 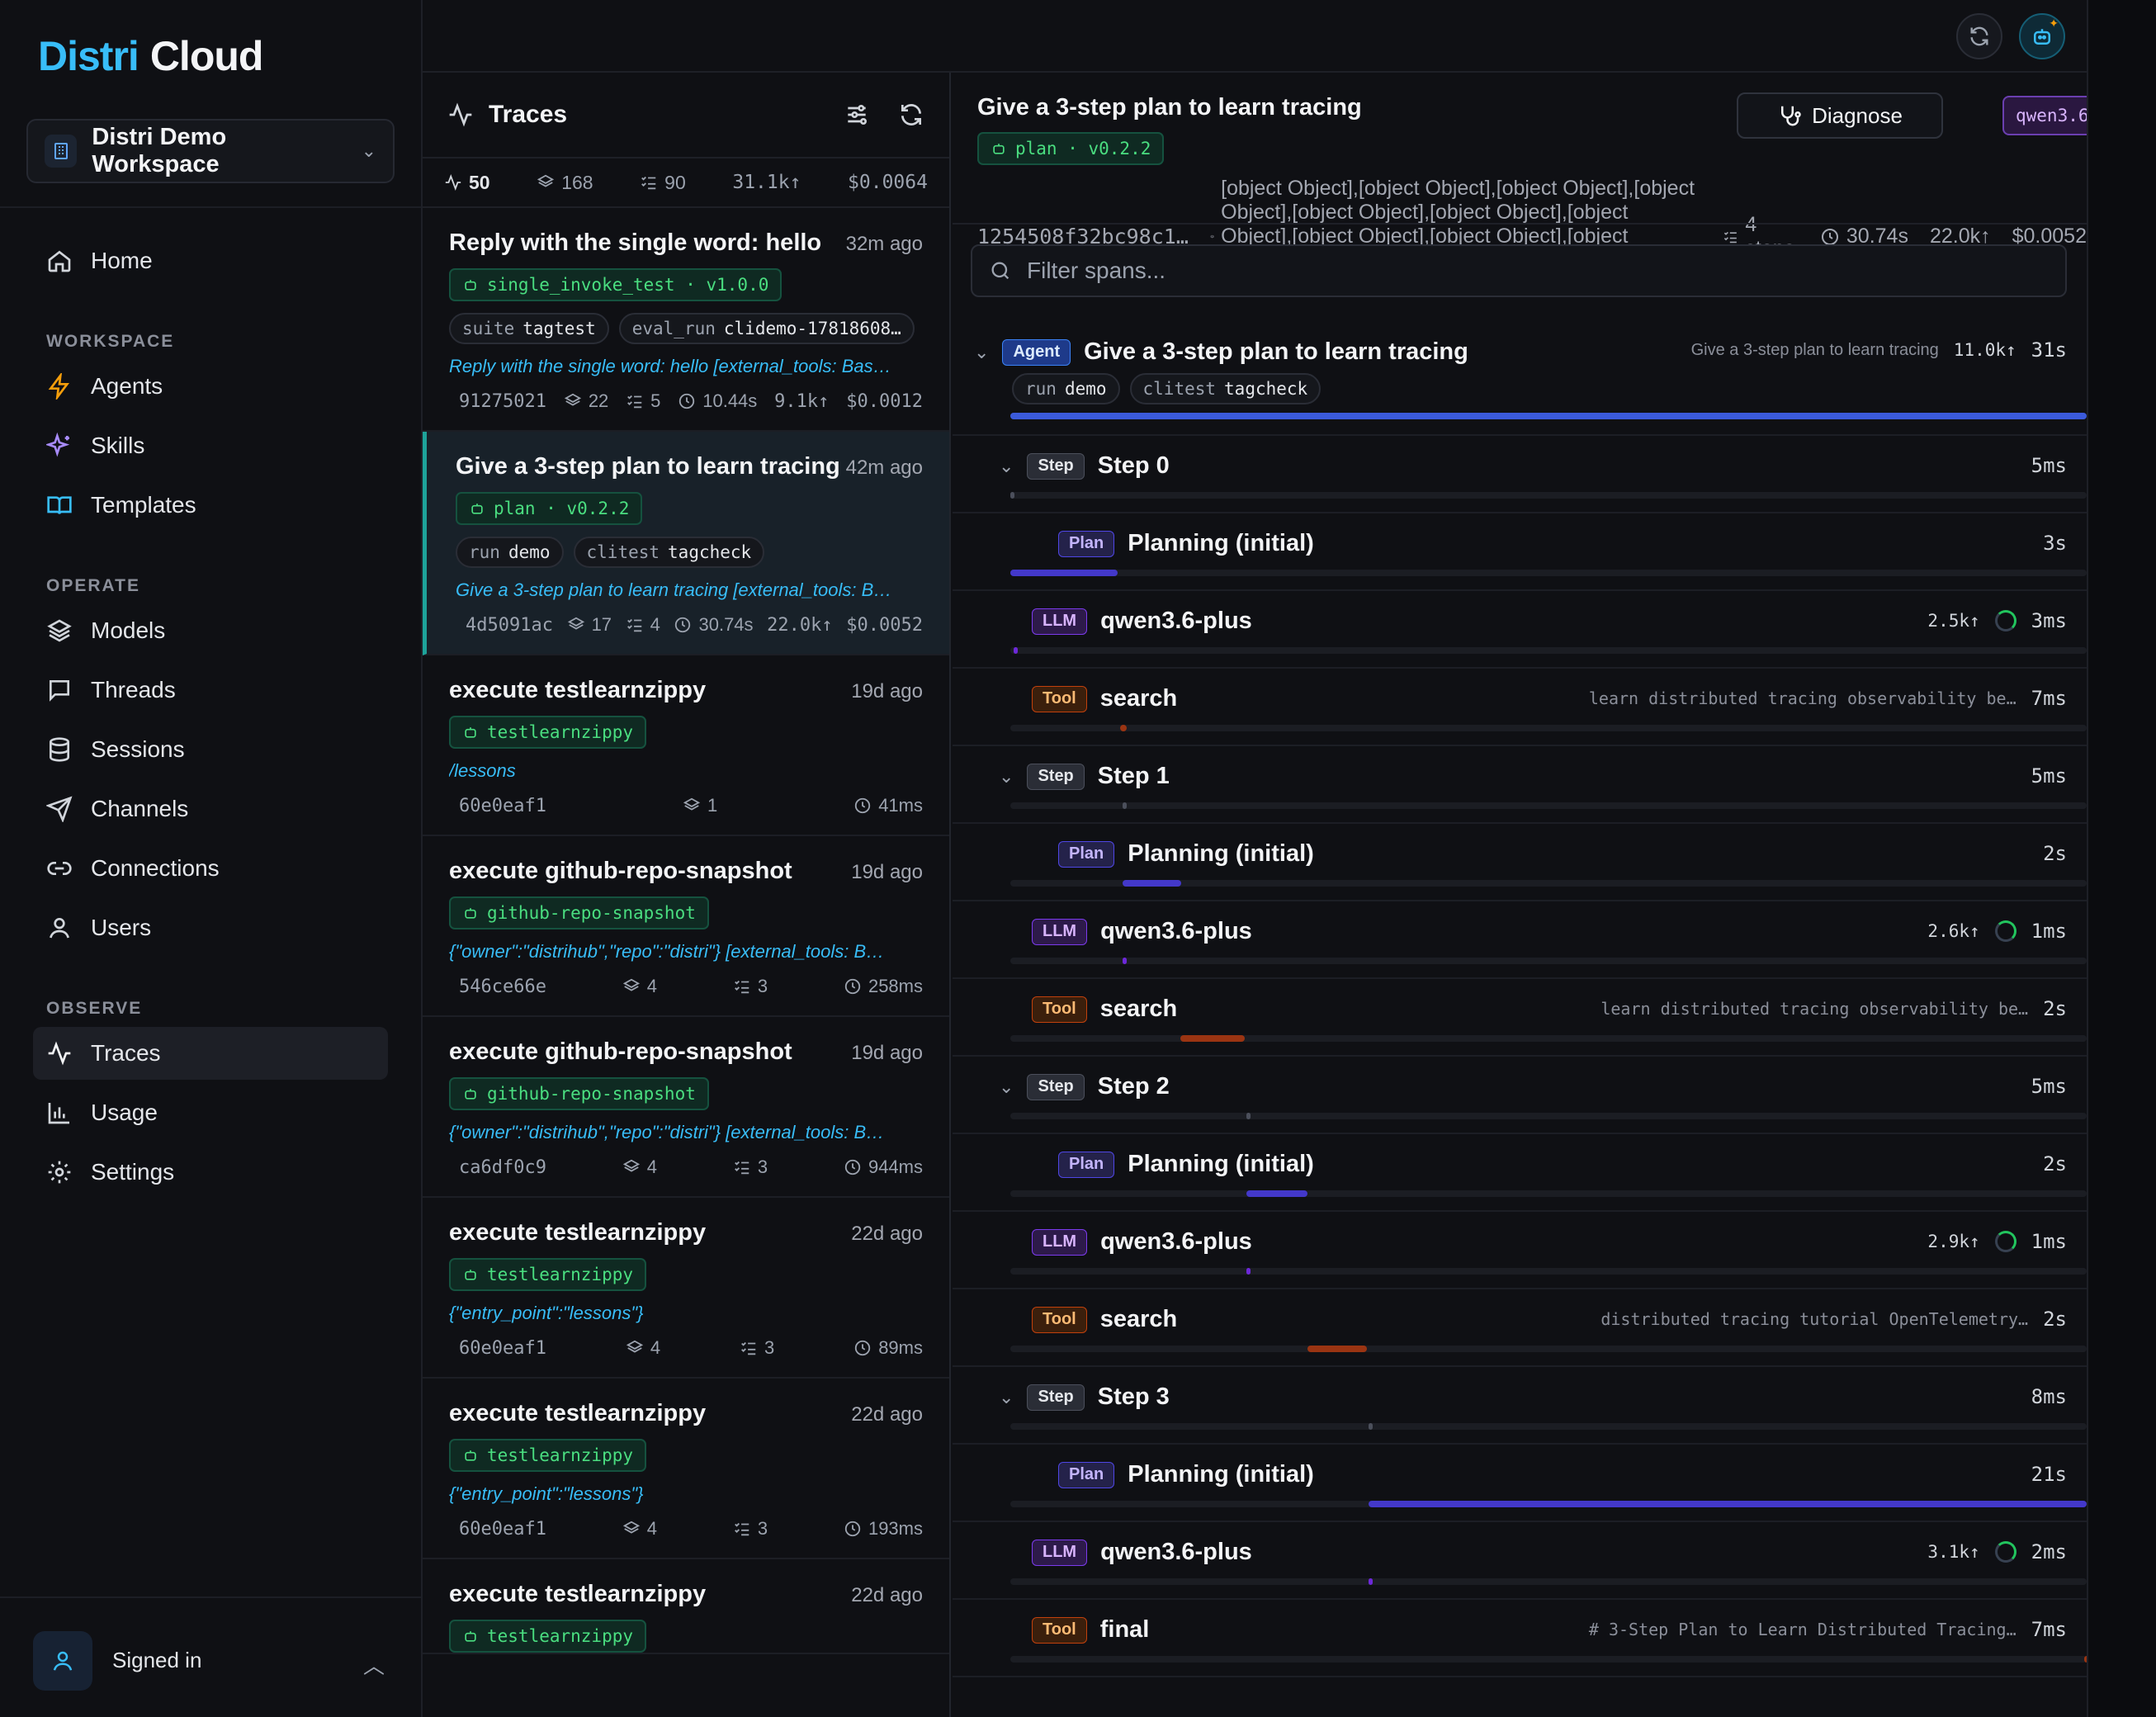 I want to click on tag-key: run, so click(x=1041, y=389).